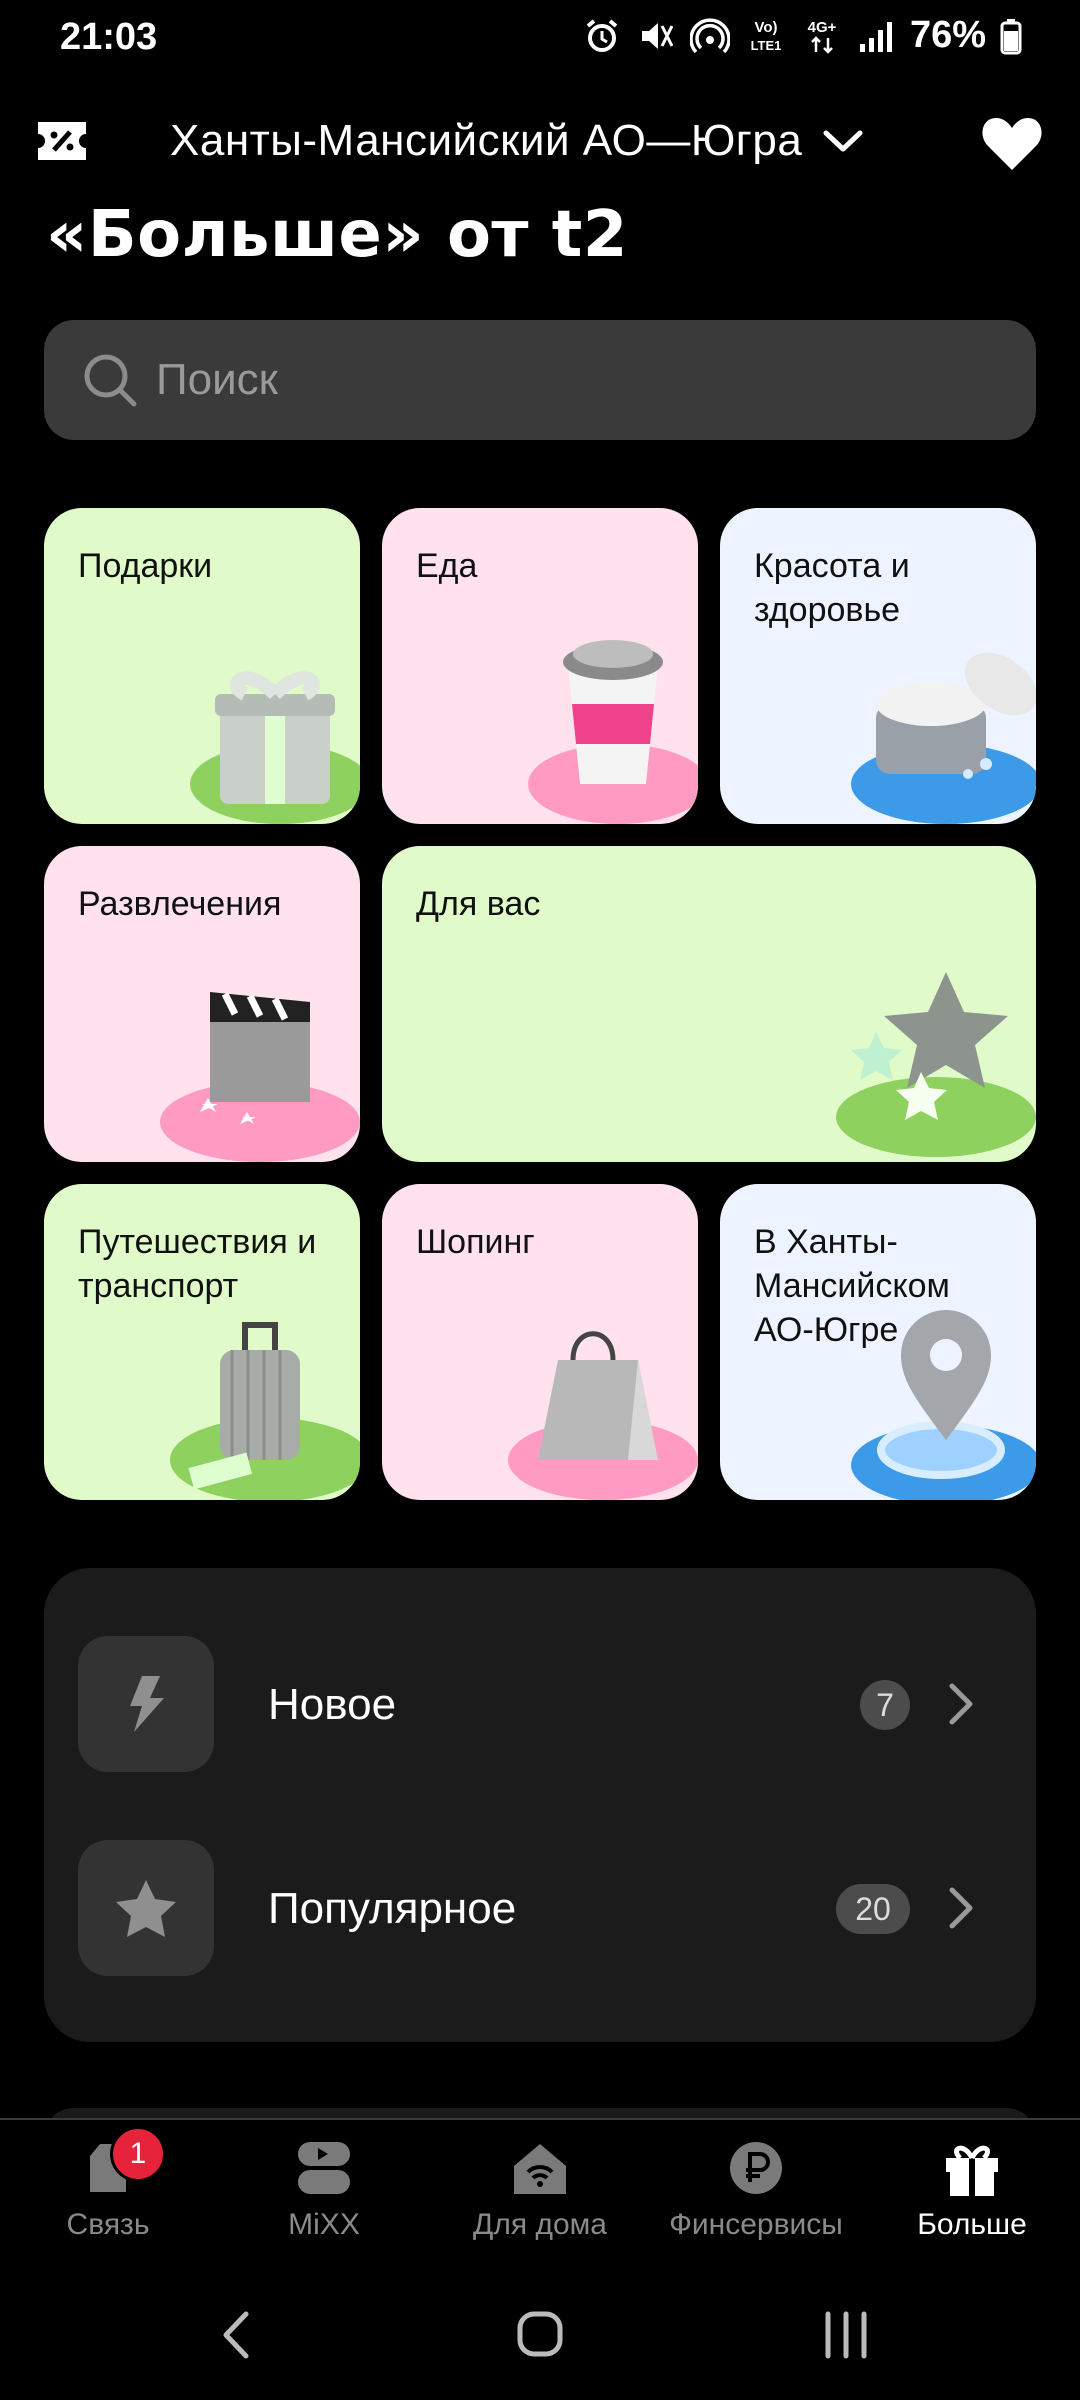 The height and width of the screenshot is (2400, 1080). I want to click on category-gifts: Подарки, so click(202, 666).